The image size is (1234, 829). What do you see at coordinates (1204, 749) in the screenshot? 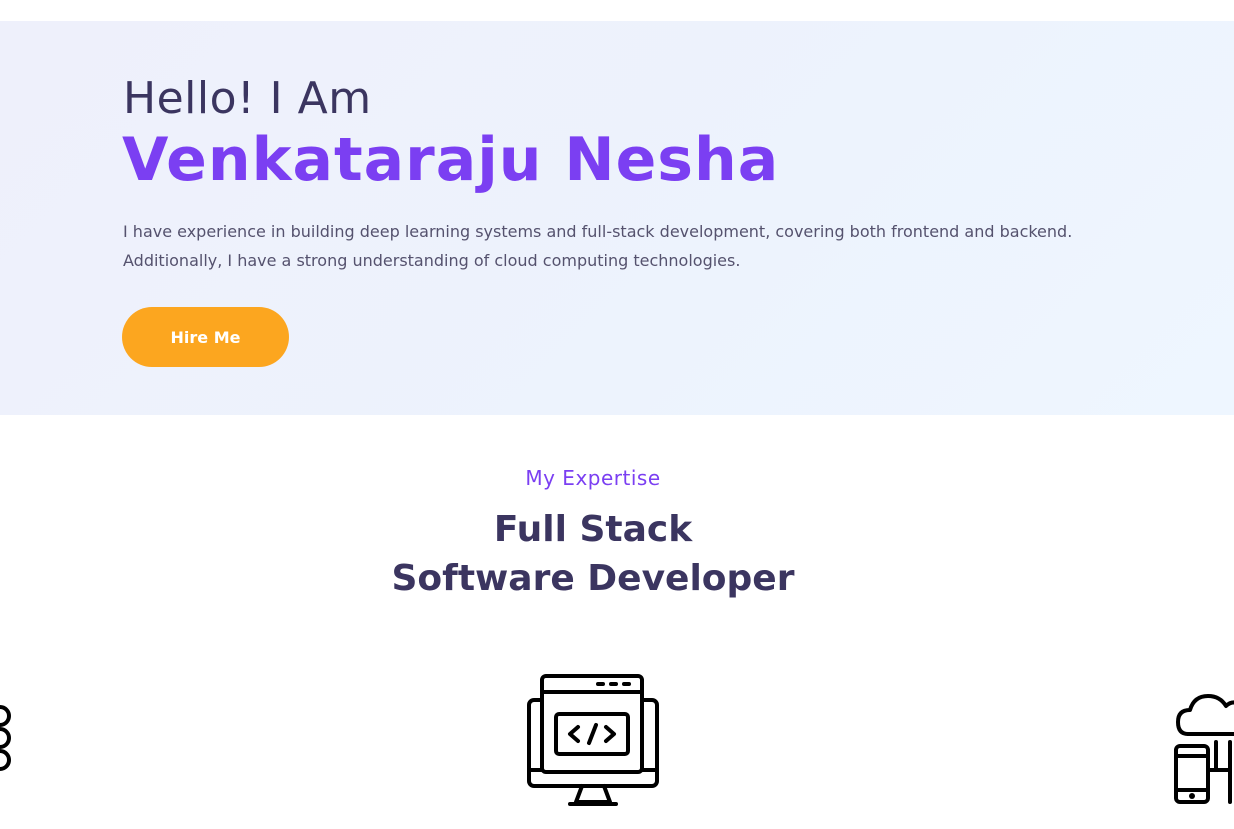
I see `cloud-devices-icon` at bounding box center [1204, 749].